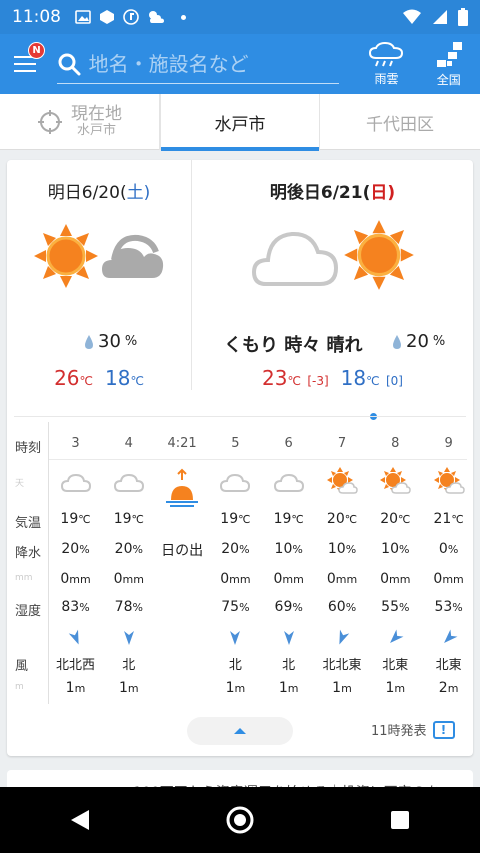 This screenshot has height=853, width=480. Describe the element at coordinates (99, 193) in the screenshot. I see `tomorrow-date: 明日6/20(土)` at that location.